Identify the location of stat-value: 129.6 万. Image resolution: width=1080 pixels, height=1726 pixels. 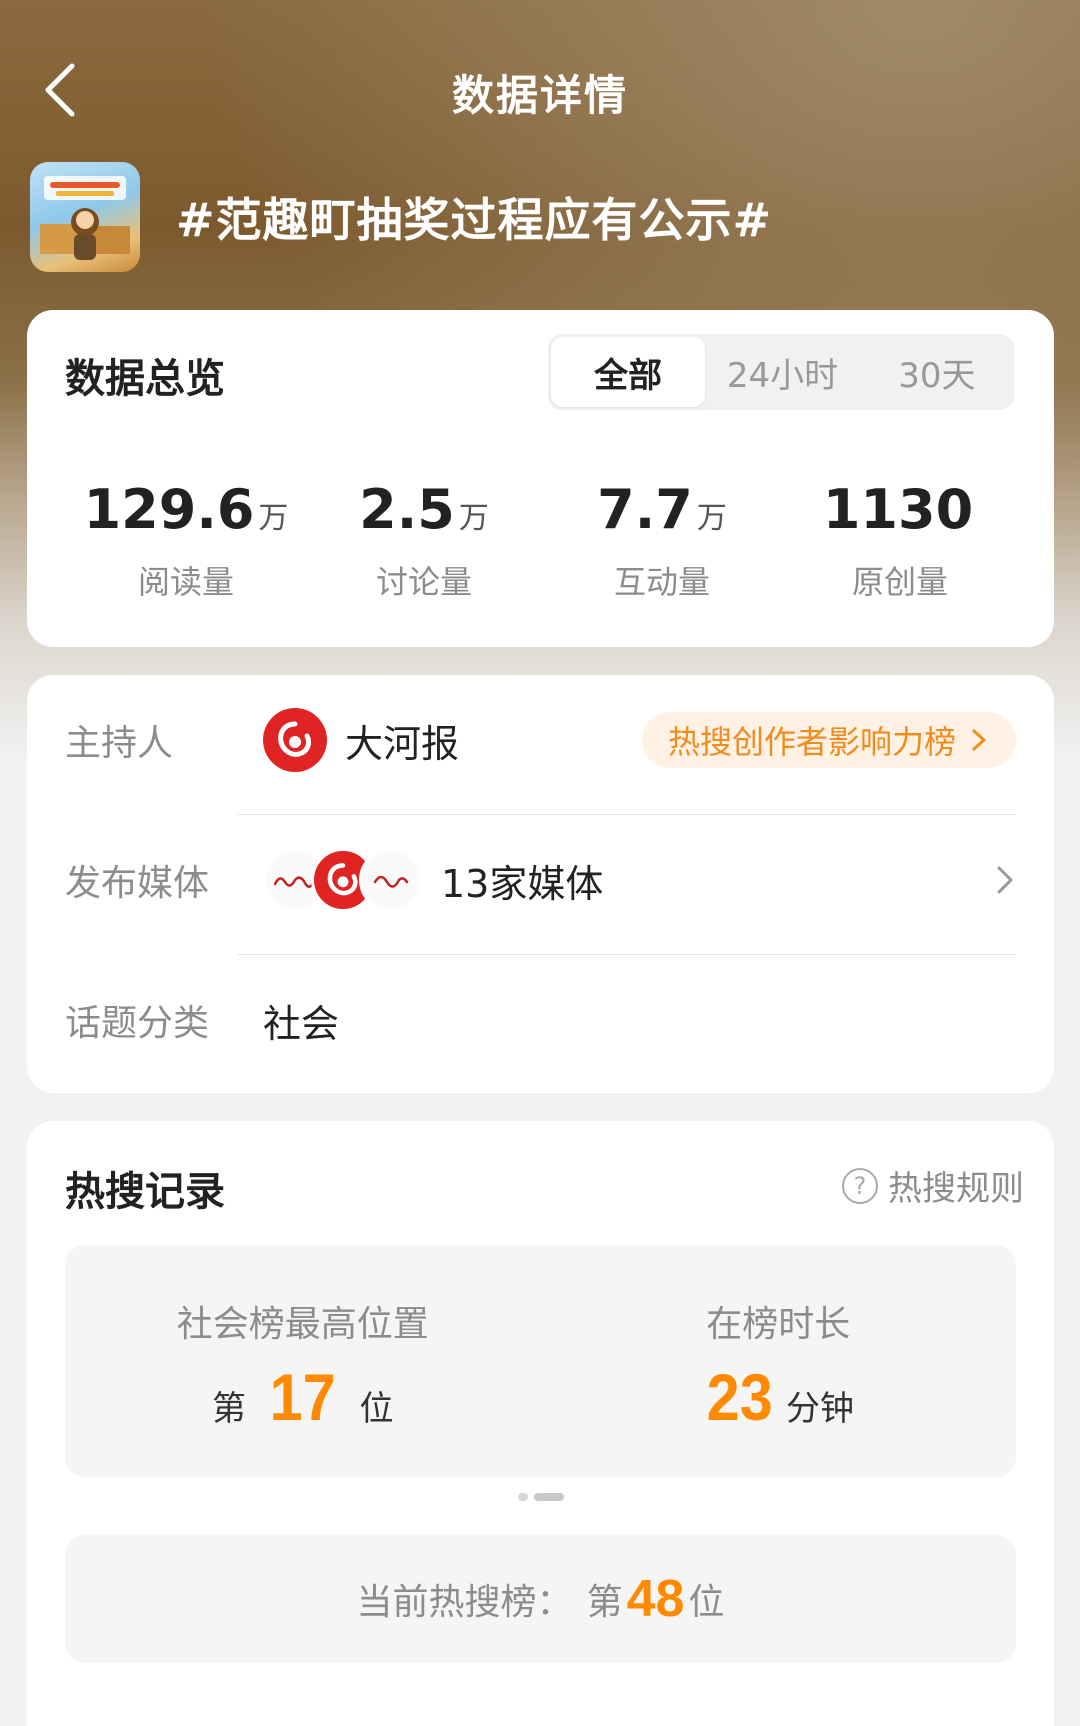
(186, 509).